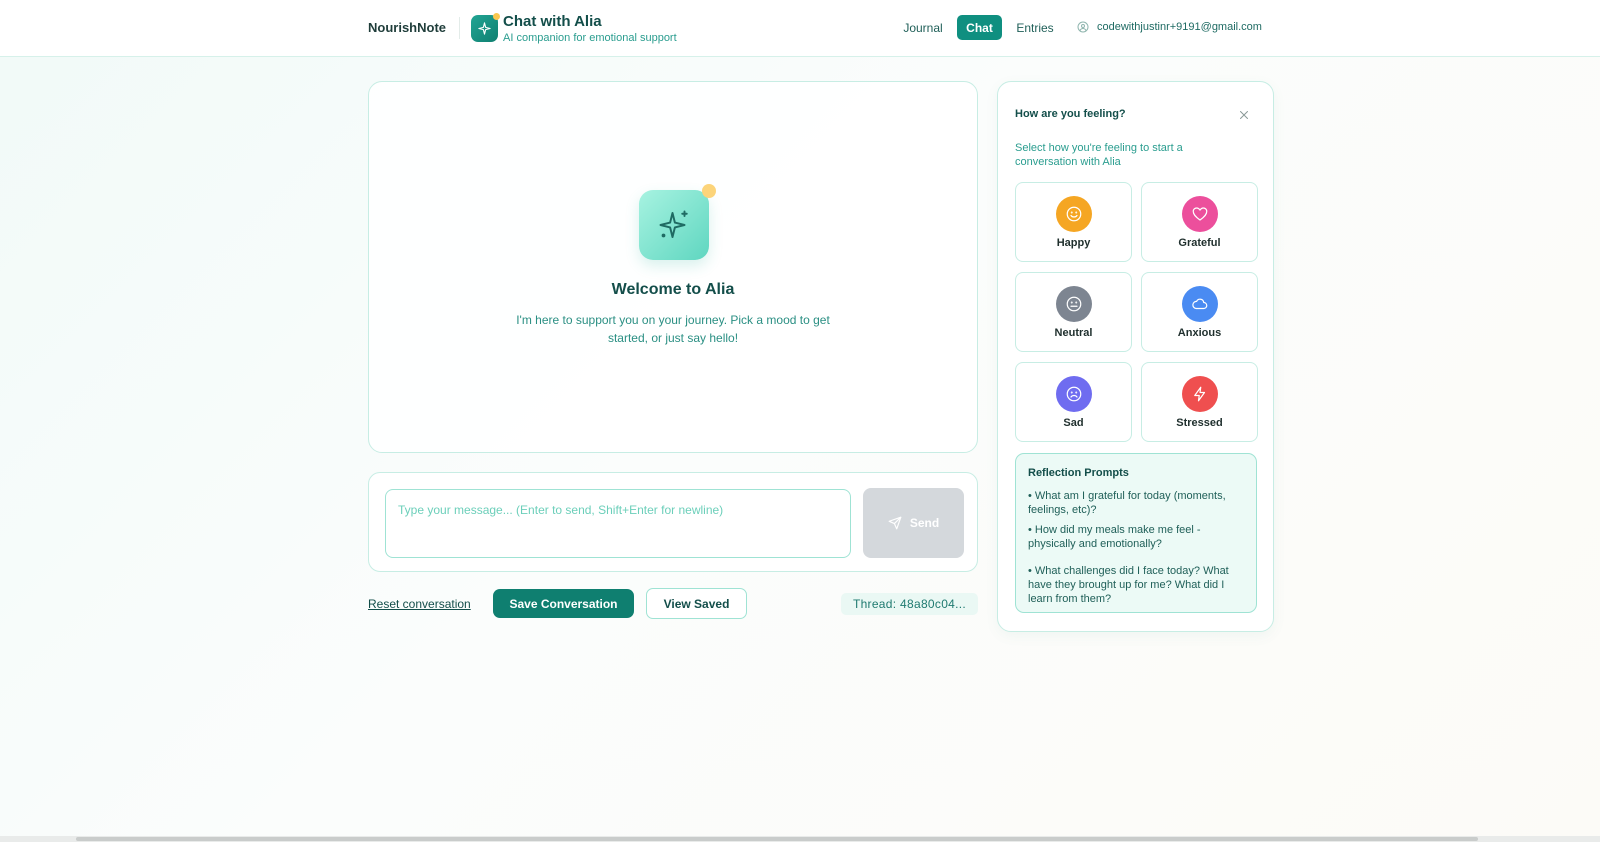 This screenshot has width=1600, height=842. What do you see at coordinates (1199, 333) in the screenshot?
I see `mood-label: Anxious` at bounding box center [1199, 333].